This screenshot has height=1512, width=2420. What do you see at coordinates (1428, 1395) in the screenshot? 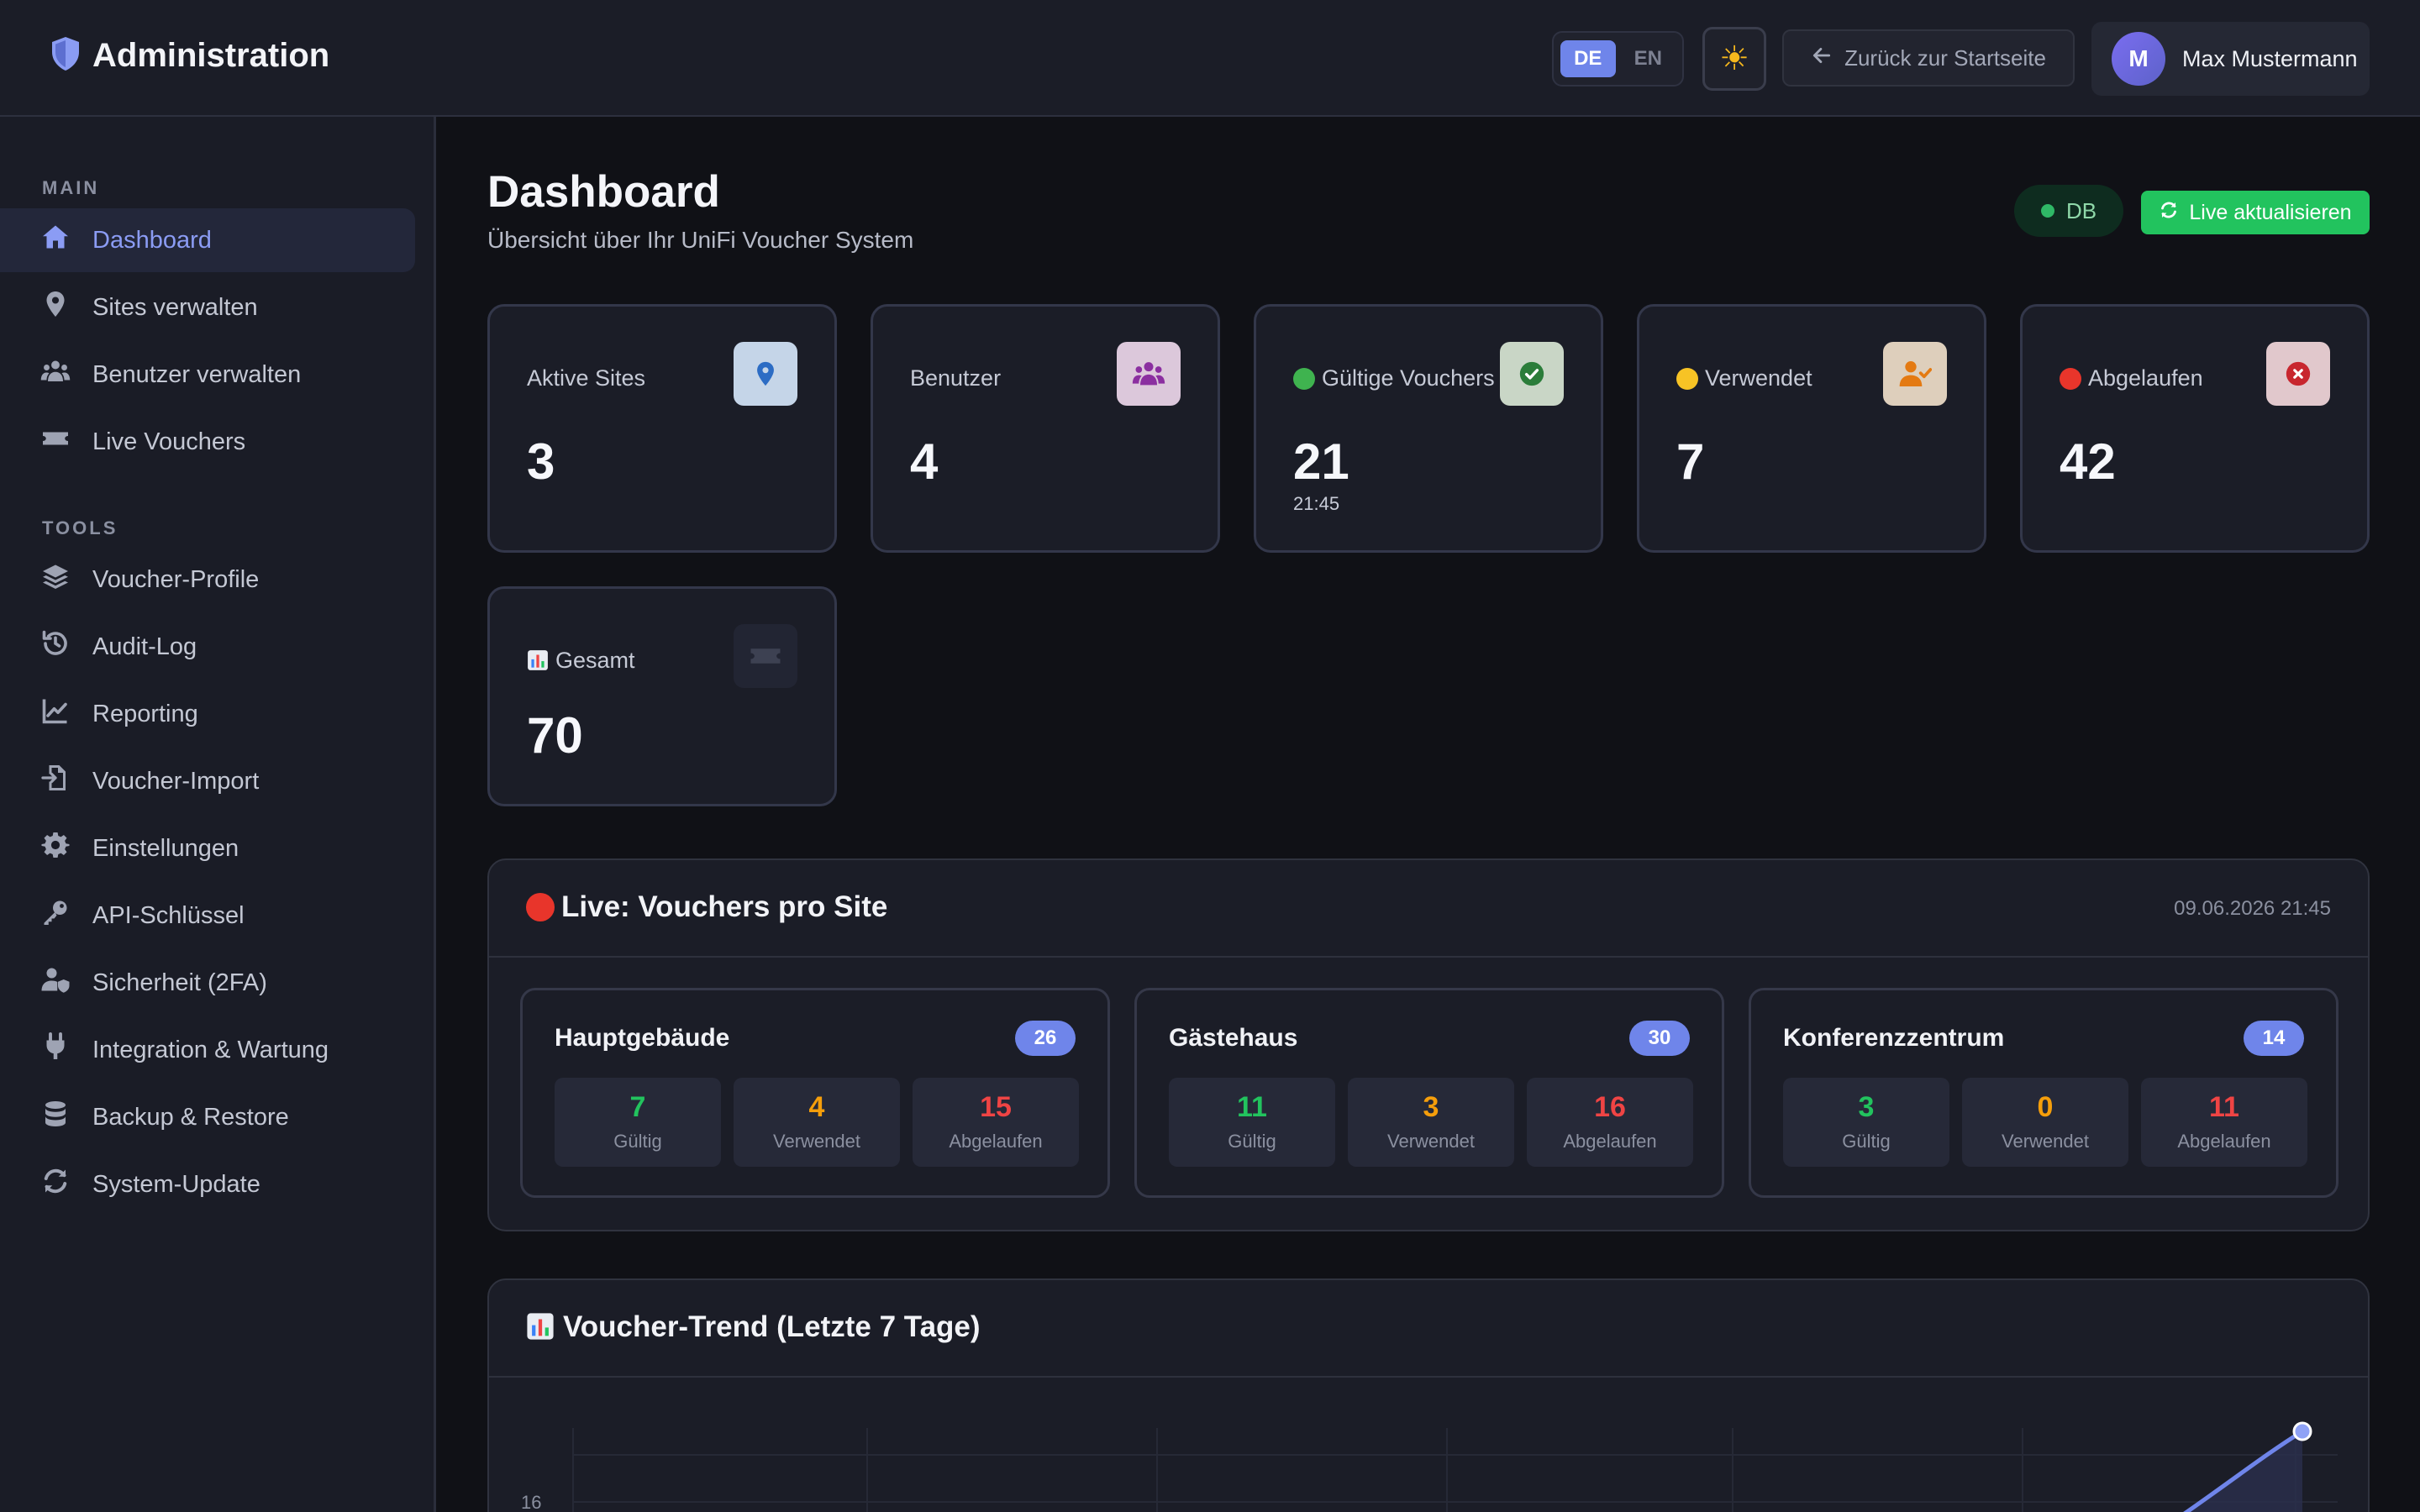
I see `voucher-trend-panel: Voucher-Trend (Letzte 7 Tage) 16 14` at bounding box center [1428, 1395].